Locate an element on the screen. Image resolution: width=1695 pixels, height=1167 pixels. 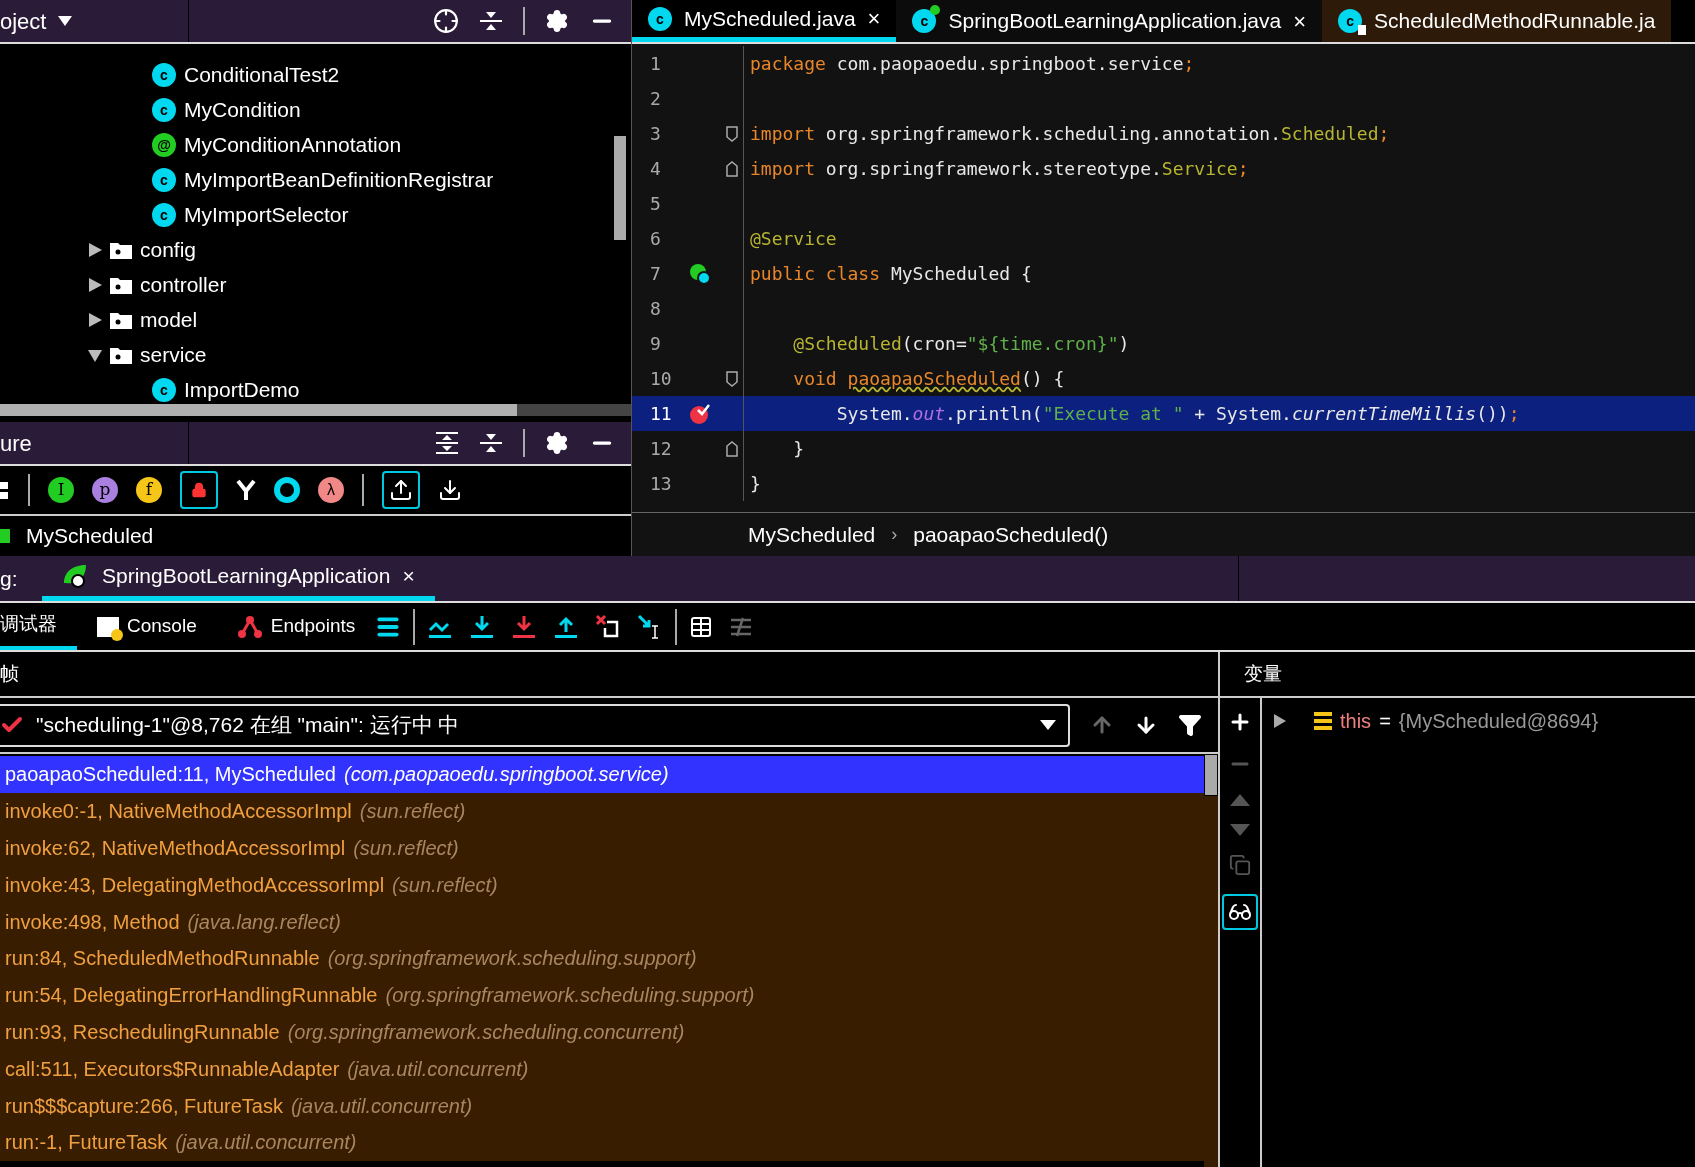
line-number: 4 is located at coordinates (655, 169).